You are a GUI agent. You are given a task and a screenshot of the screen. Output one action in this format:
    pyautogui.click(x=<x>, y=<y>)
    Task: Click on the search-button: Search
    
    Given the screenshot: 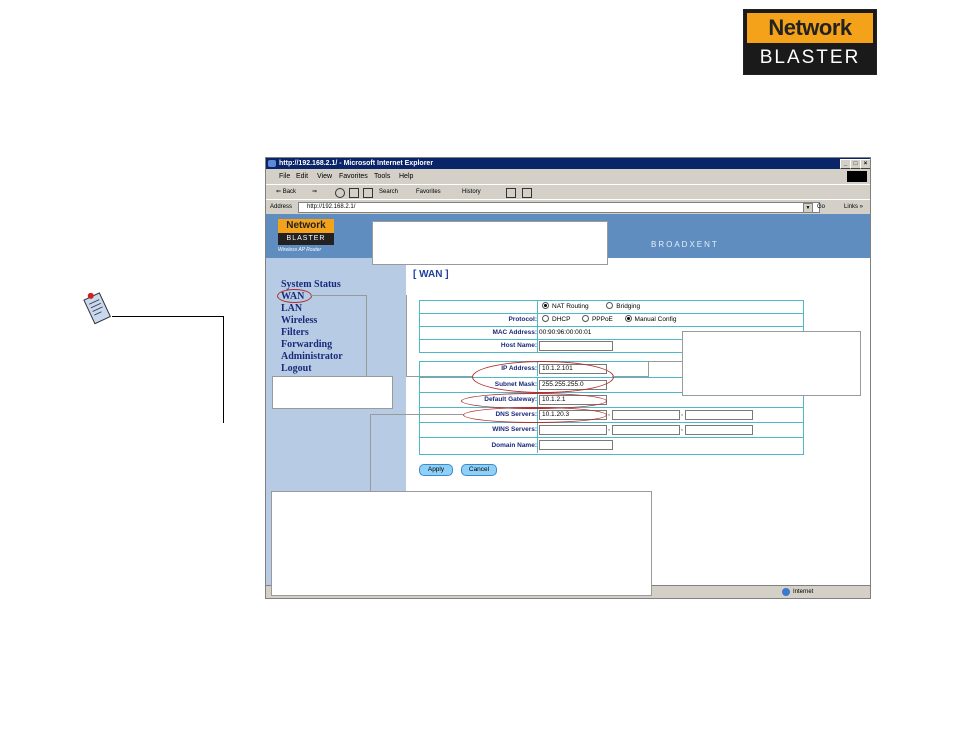 What is the action you would take?
    pyautogui.click(x=388, y=192)
    